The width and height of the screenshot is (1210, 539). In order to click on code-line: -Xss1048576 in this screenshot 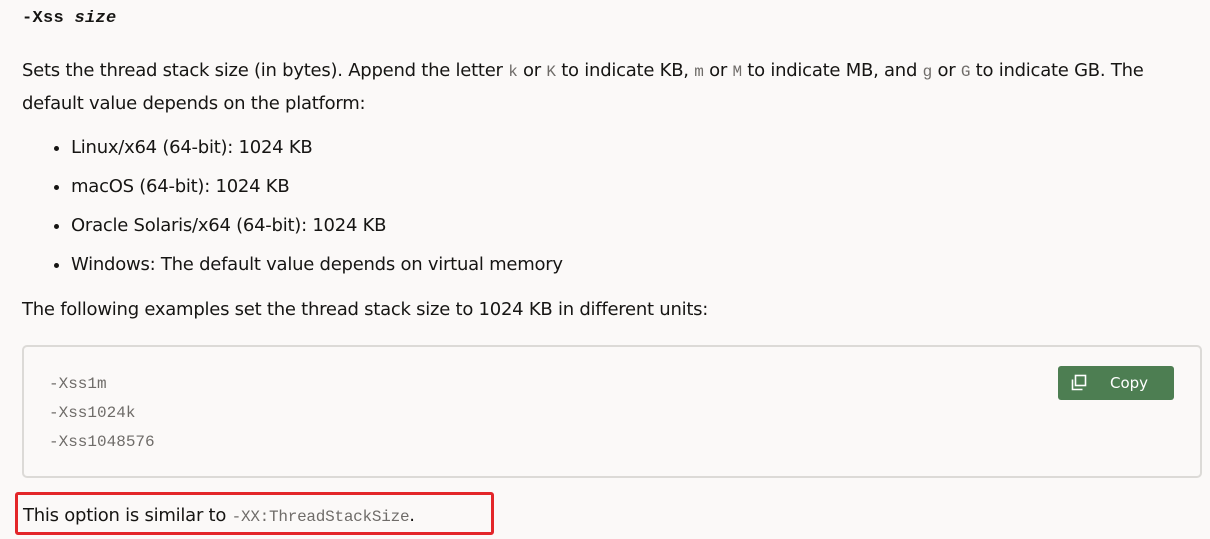, I will do `click(102, 442)`.